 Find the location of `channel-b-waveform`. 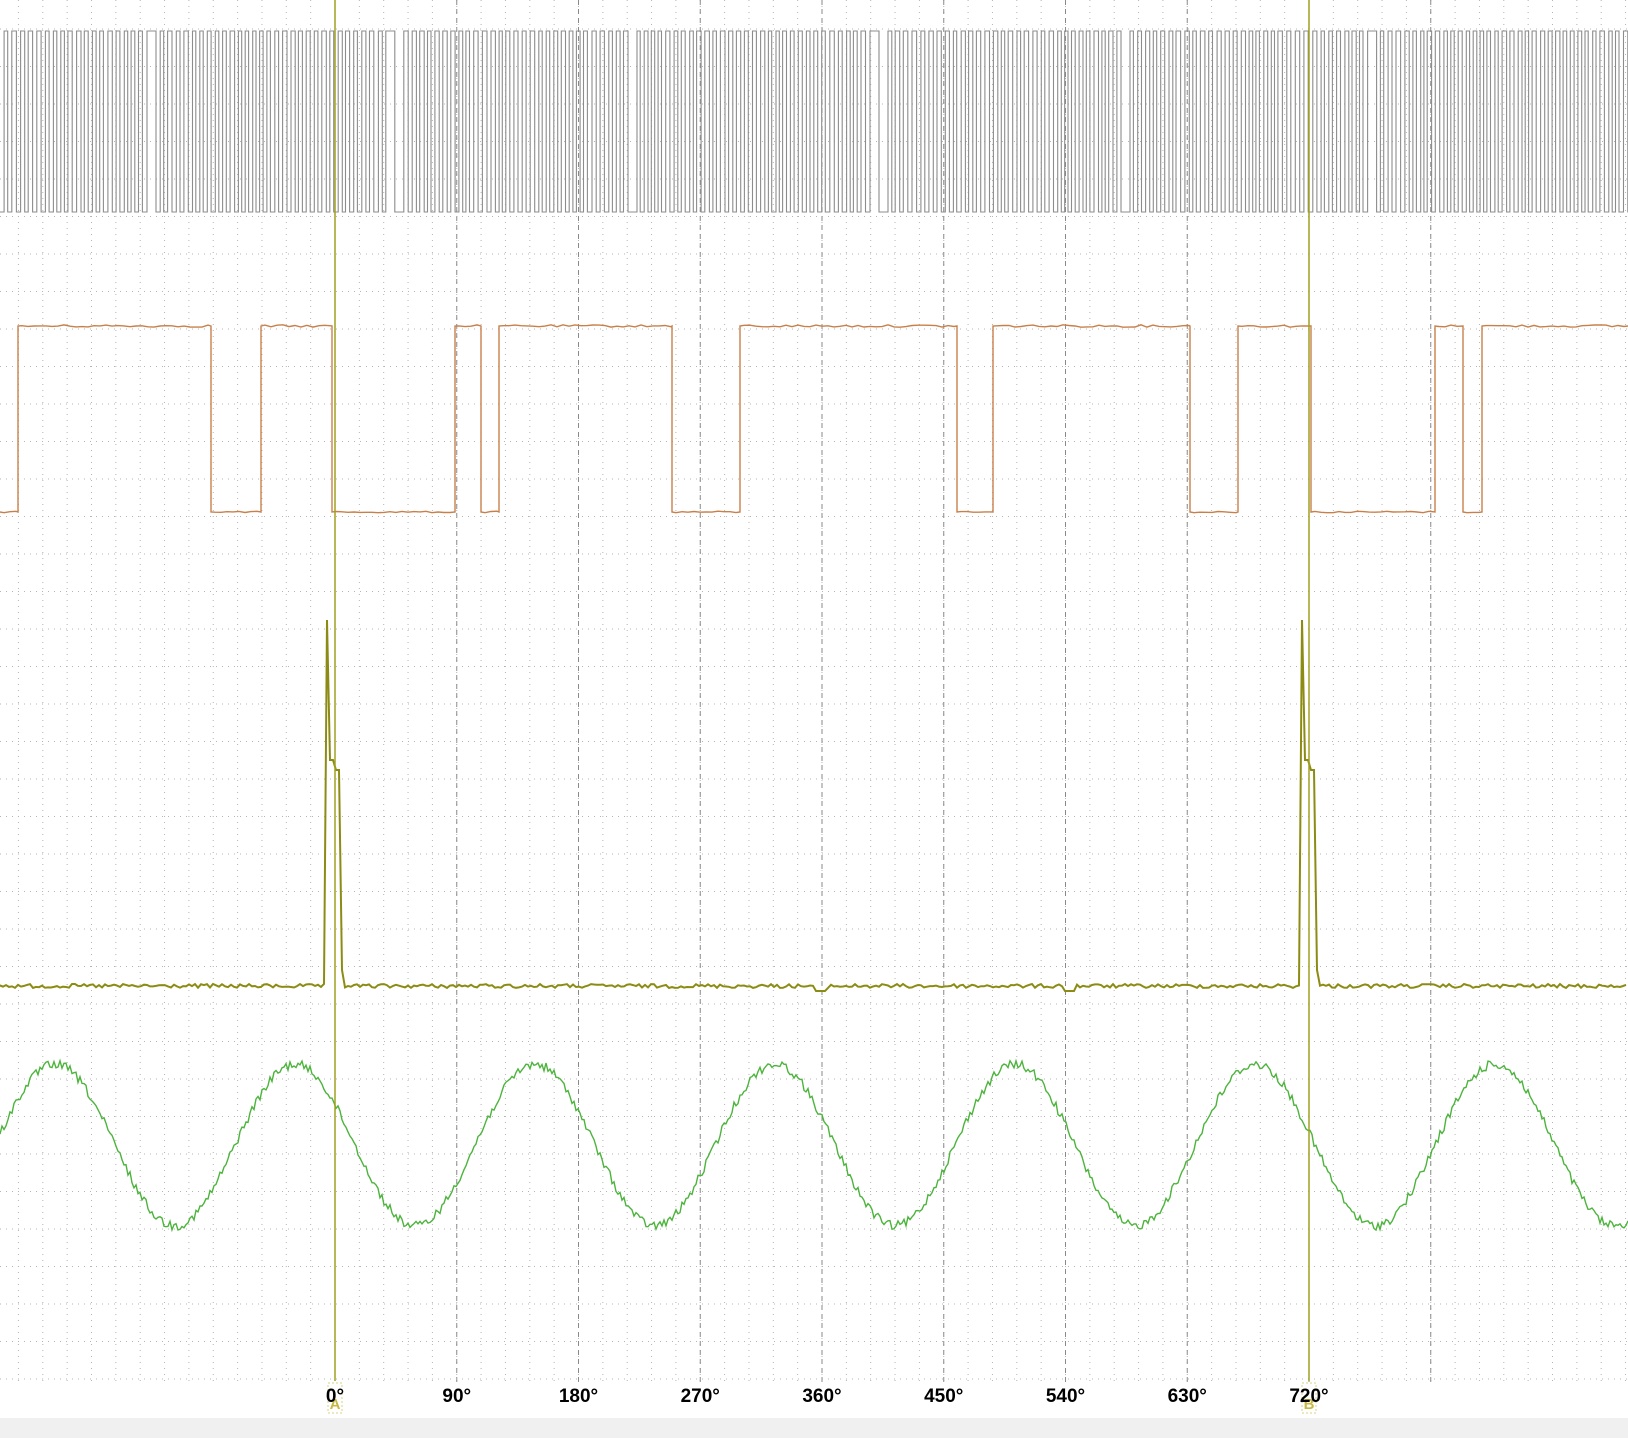

channel-b-waveform is located at coordinates (814, 419).